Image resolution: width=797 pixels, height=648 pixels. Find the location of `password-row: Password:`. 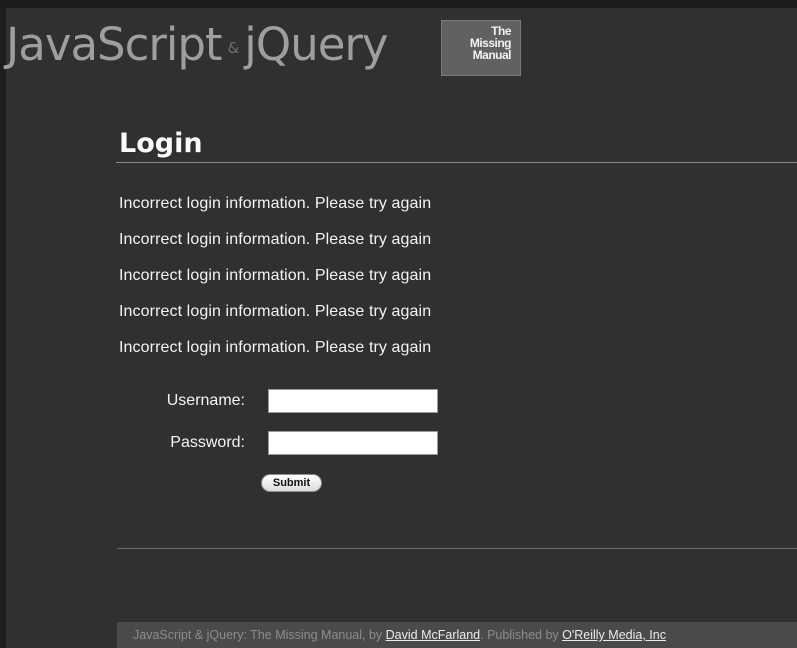

password-row: Password: is located at coordinates (185, 445).